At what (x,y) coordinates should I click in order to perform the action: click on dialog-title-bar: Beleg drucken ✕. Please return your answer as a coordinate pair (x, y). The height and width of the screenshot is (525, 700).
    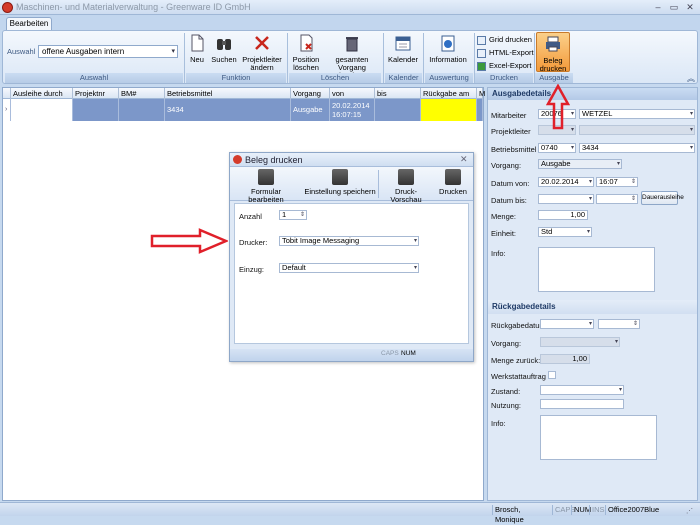
    Looking at the image, I should click on (351, 160).